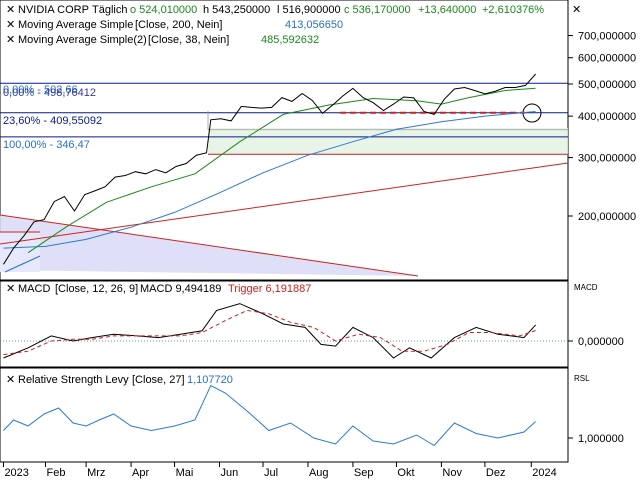 This screenshot has height=480, width=640. I want to click on time-tick-label: Jun, so click(230, 473).